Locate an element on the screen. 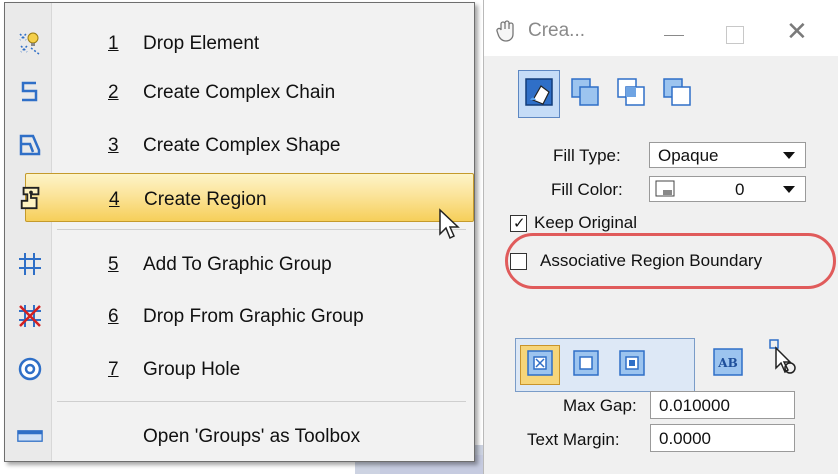 This screenshot has width=838, height=474. menu-item-add-to-graphic-group: 5 Add To Graphic Group is located at coordinates (239, 264).